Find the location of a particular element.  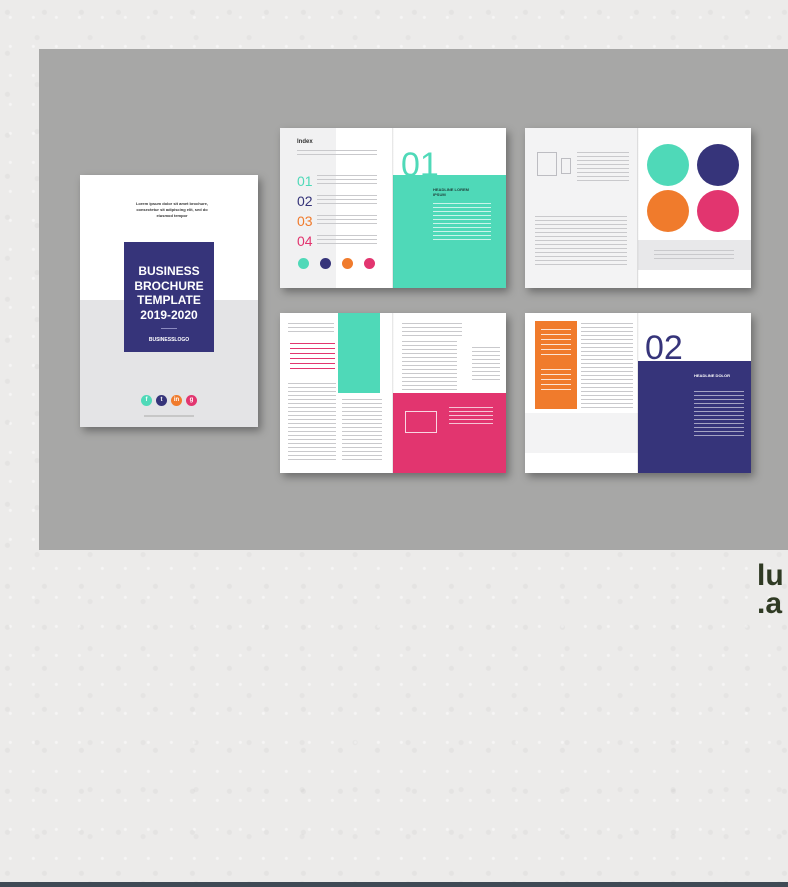

spread-circles is located at coordinates (638, 208).